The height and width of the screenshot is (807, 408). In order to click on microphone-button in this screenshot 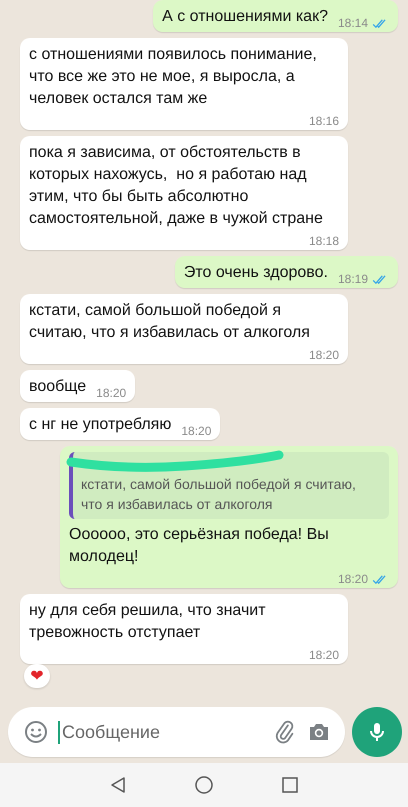, I will do `click(377, 732)`.